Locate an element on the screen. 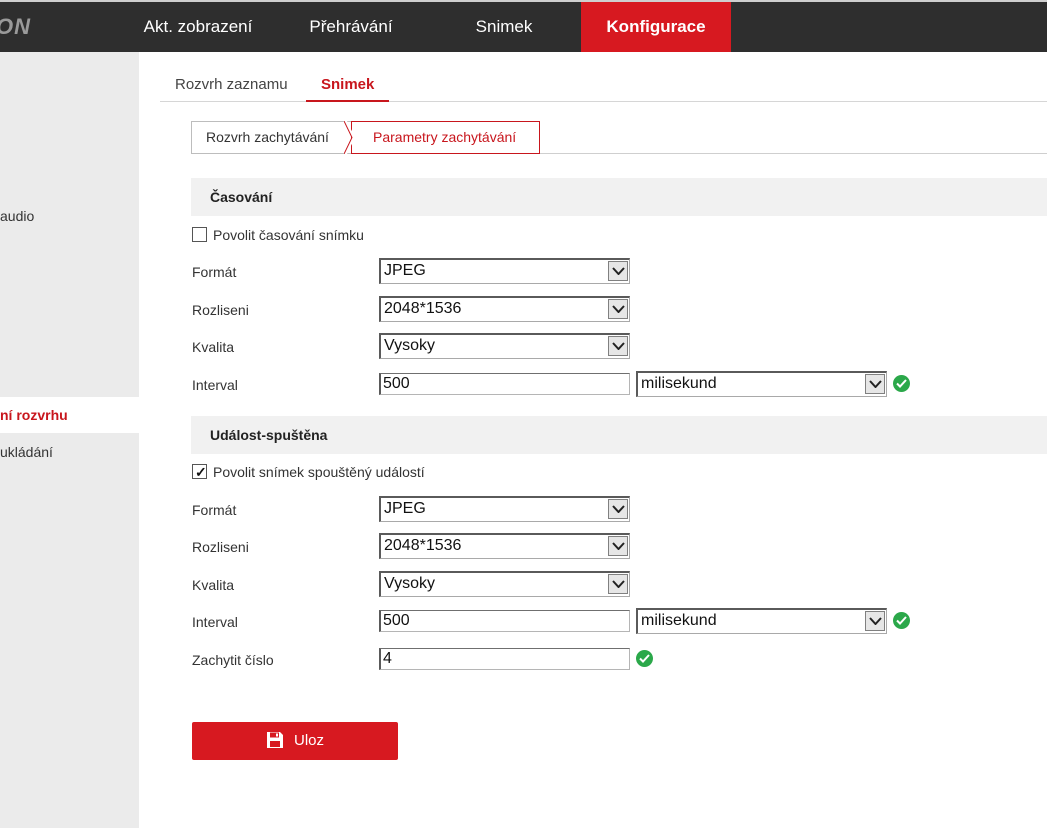  timing-interval-unit-select: milisekund is located at coordinates (761, 384).